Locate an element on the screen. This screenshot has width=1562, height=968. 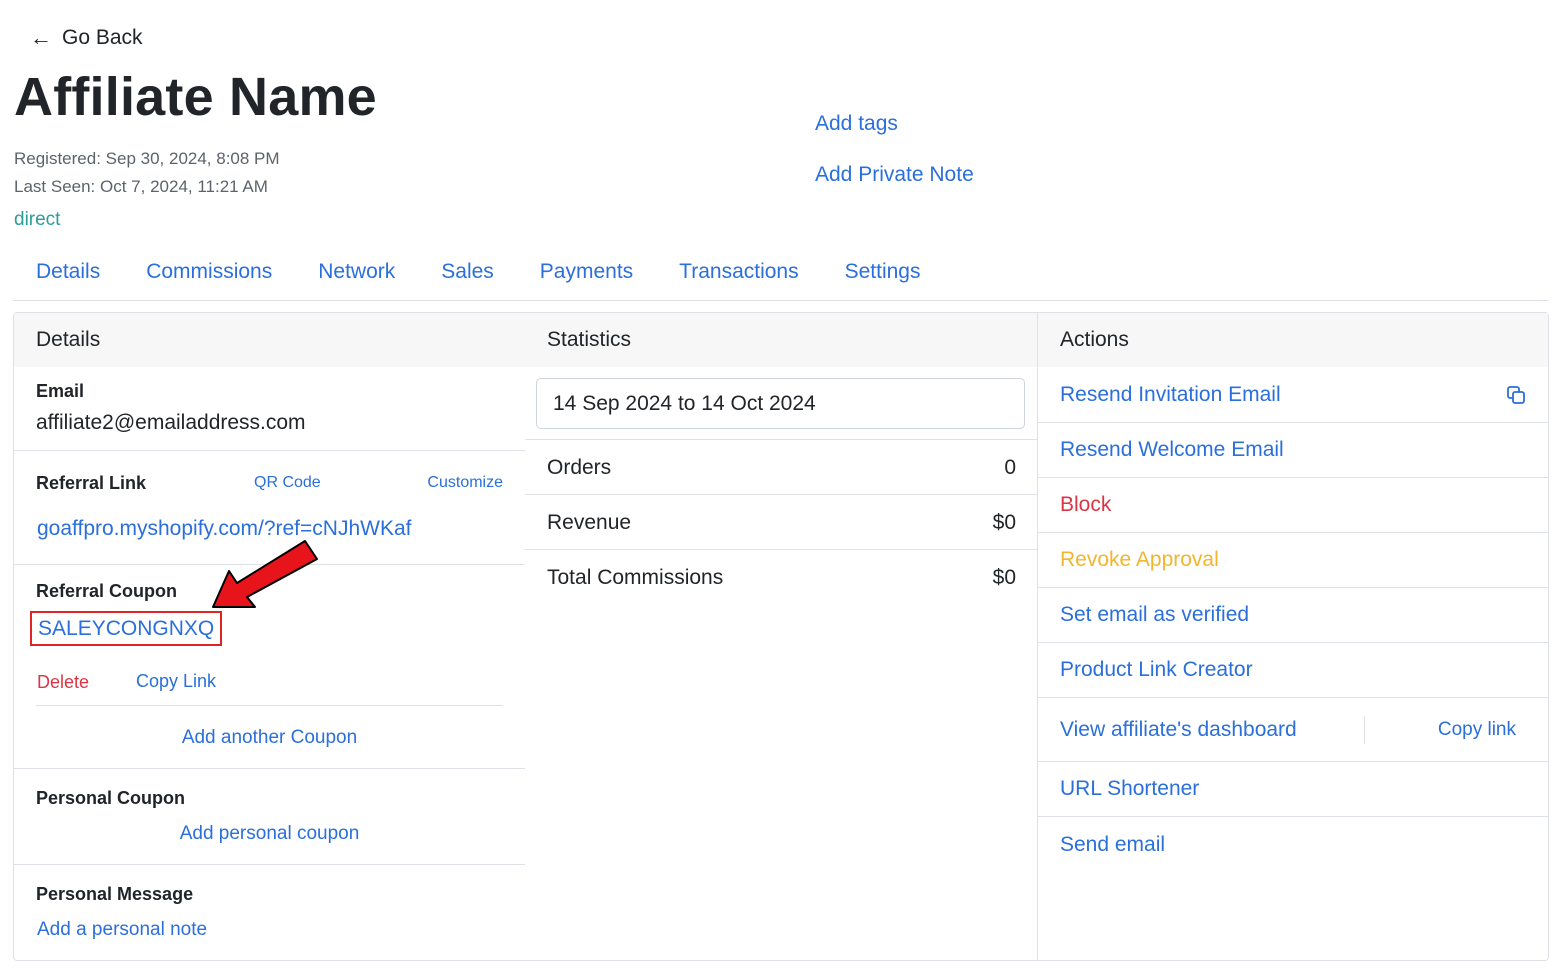
tab-details: Details is located at coordinates (68, 278).